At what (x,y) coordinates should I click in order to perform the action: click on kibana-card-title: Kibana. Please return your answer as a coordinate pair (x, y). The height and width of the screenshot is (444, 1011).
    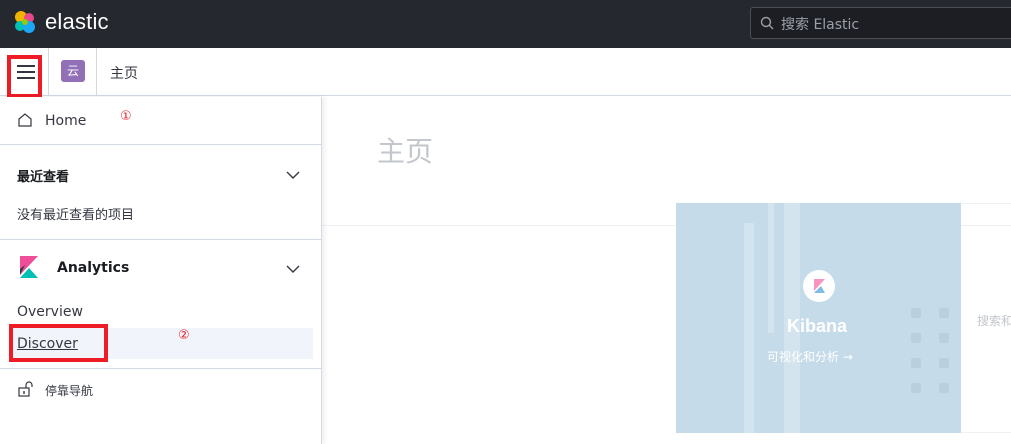
    Looking at the image, I should click on (817, 326).